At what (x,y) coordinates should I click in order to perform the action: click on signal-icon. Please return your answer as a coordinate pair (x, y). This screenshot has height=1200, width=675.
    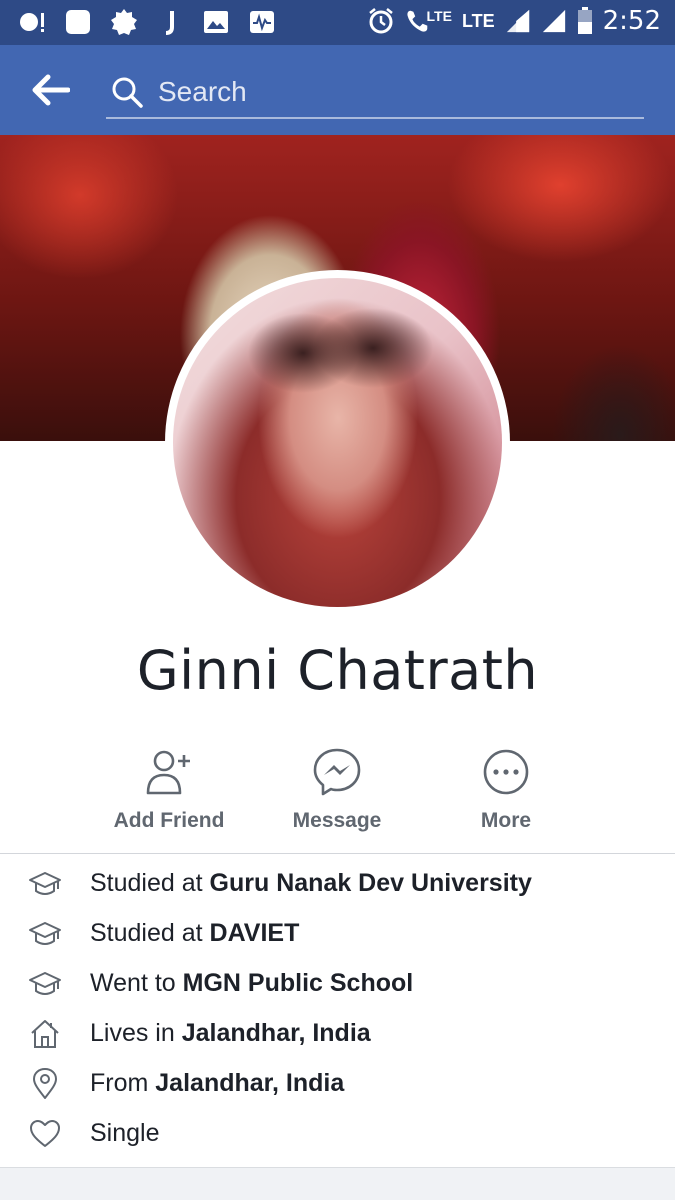
    Looking at the image, I should click on (517, 21).